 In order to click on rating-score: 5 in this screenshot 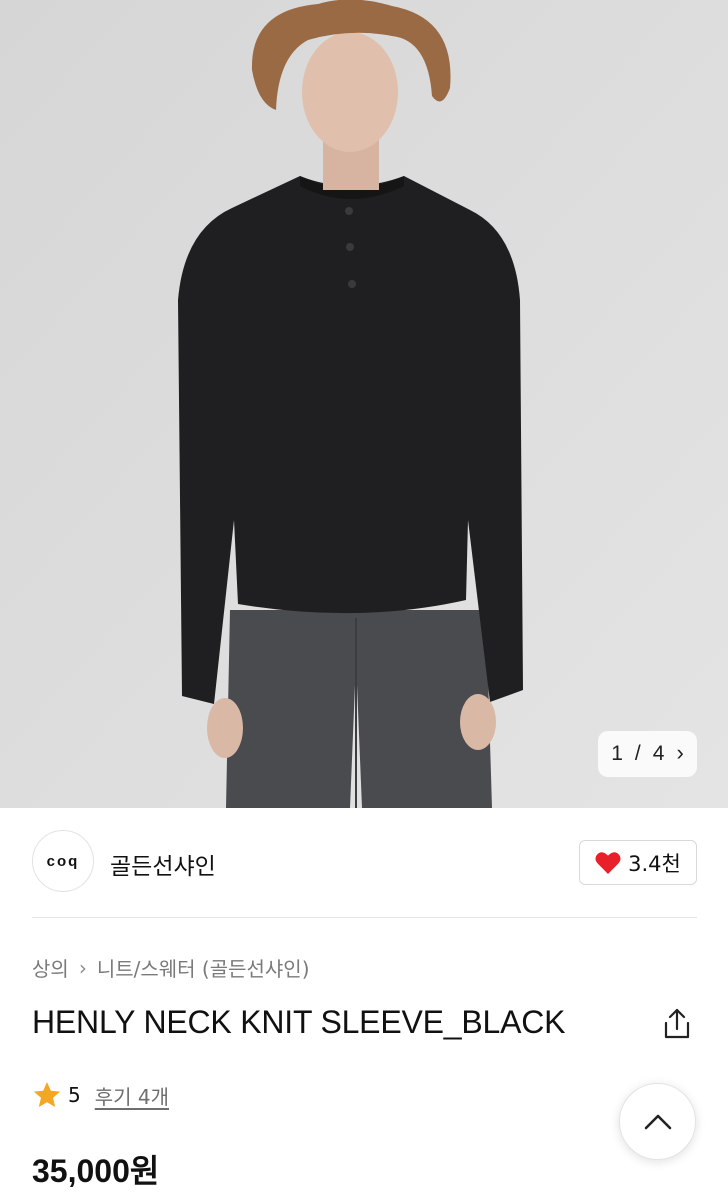, I will do `click(74, 1095)`.